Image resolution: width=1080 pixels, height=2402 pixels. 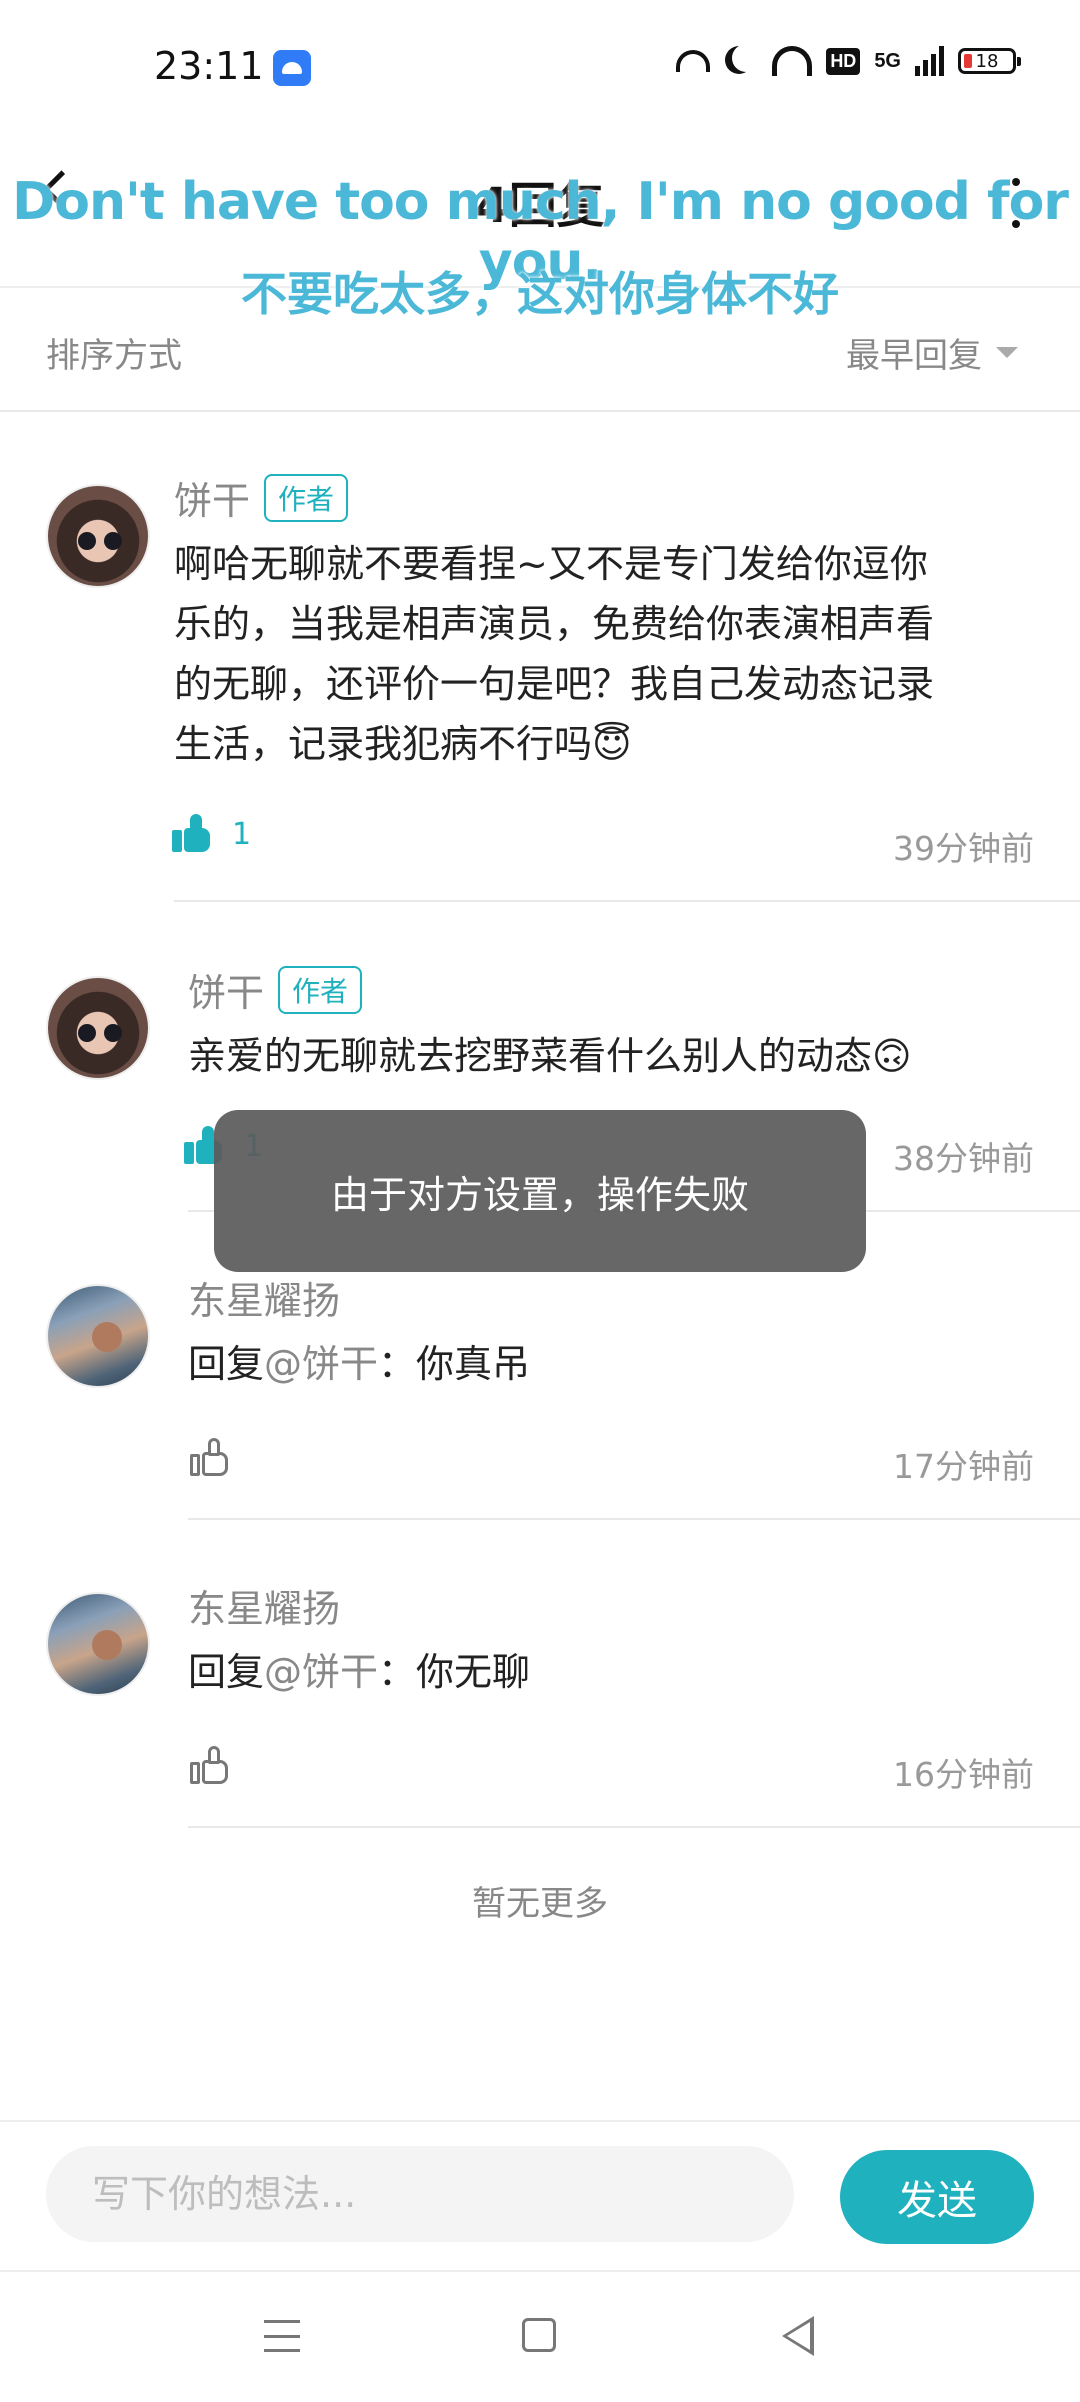 I want to click on toast-message: 由于对方设置，操作失败, so click(x=540, y=1191).